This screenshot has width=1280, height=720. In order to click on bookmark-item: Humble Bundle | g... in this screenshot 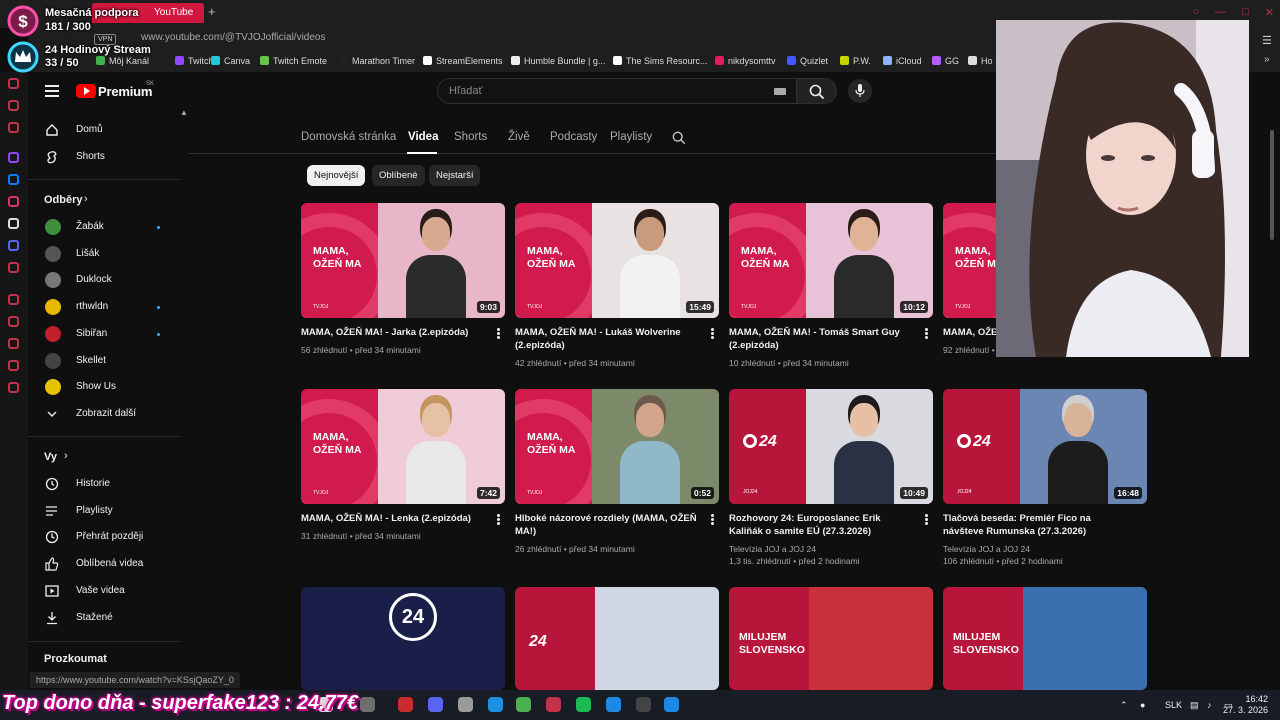, I will do `click(558, 61)`.